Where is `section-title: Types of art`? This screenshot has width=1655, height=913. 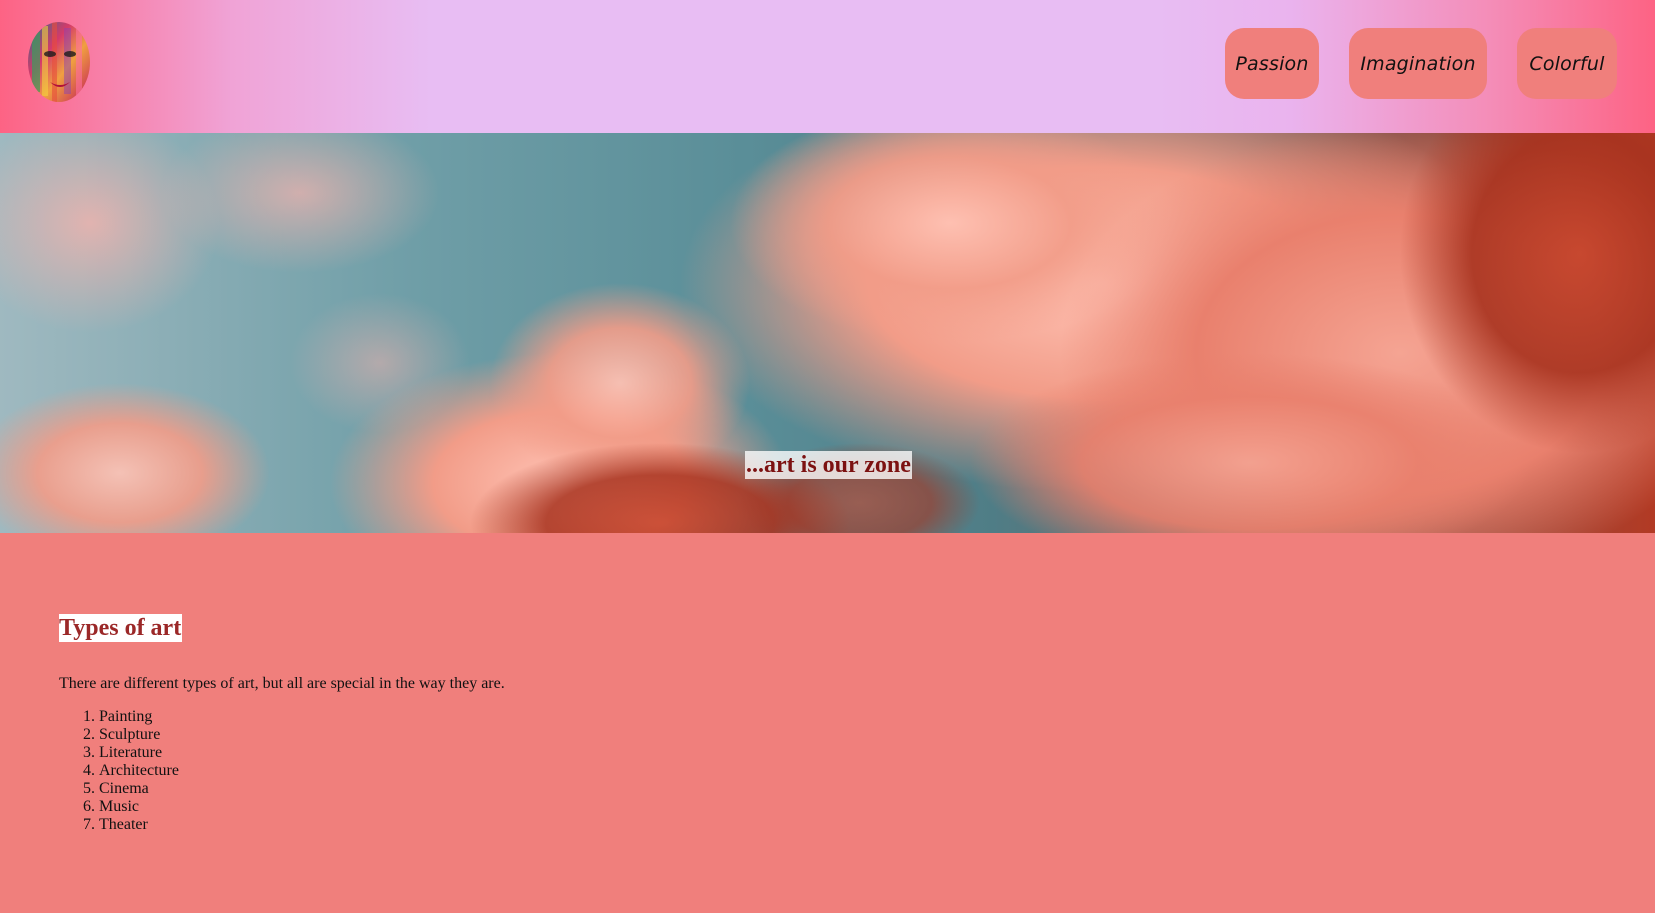
section-title: Types of art is located at coordinates (121, 628).